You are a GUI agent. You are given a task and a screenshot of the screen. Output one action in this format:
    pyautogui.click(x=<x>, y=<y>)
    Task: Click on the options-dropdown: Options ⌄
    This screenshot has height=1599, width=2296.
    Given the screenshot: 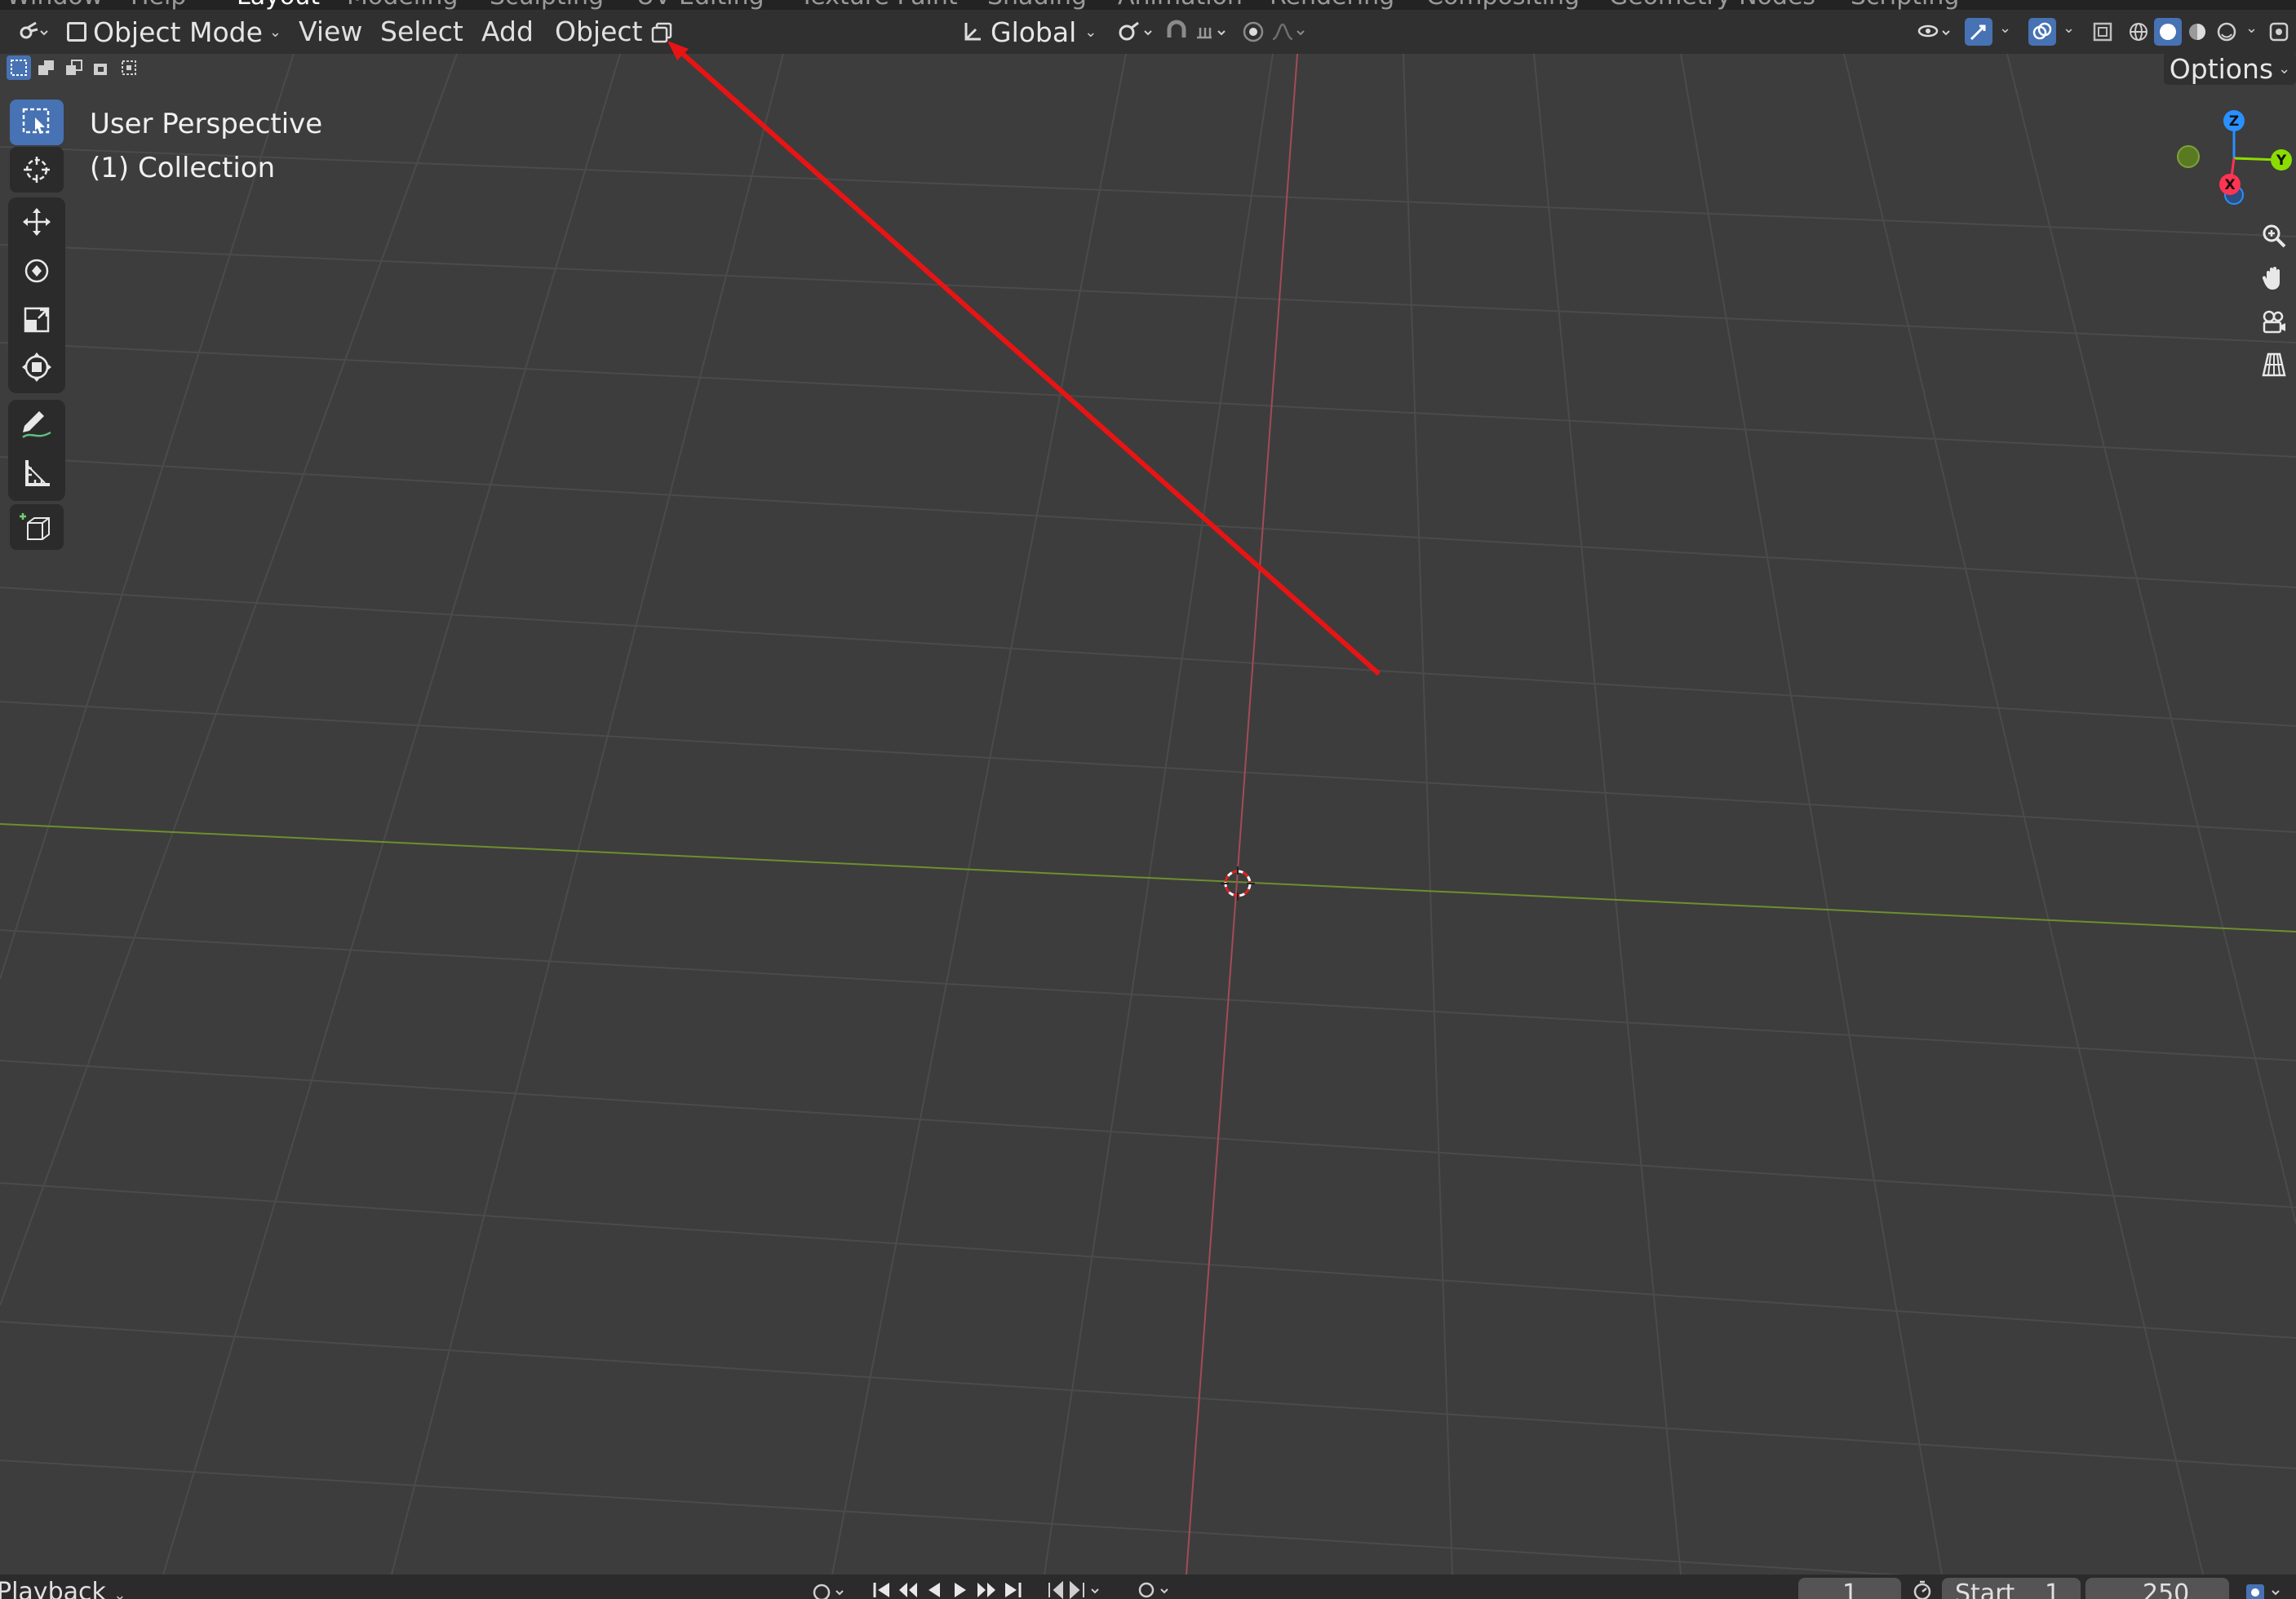 What is the action you would take?
    pyautogui.click(x=2230, y=68)
    